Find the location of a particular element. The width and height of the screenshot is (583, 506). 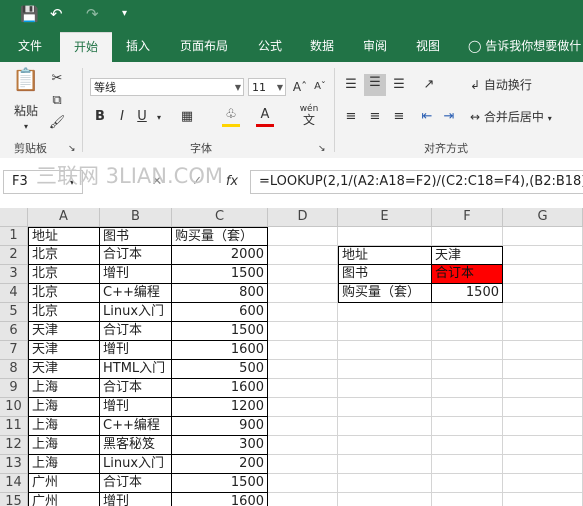

row-header: 13 is located at coordinates (14, 464).